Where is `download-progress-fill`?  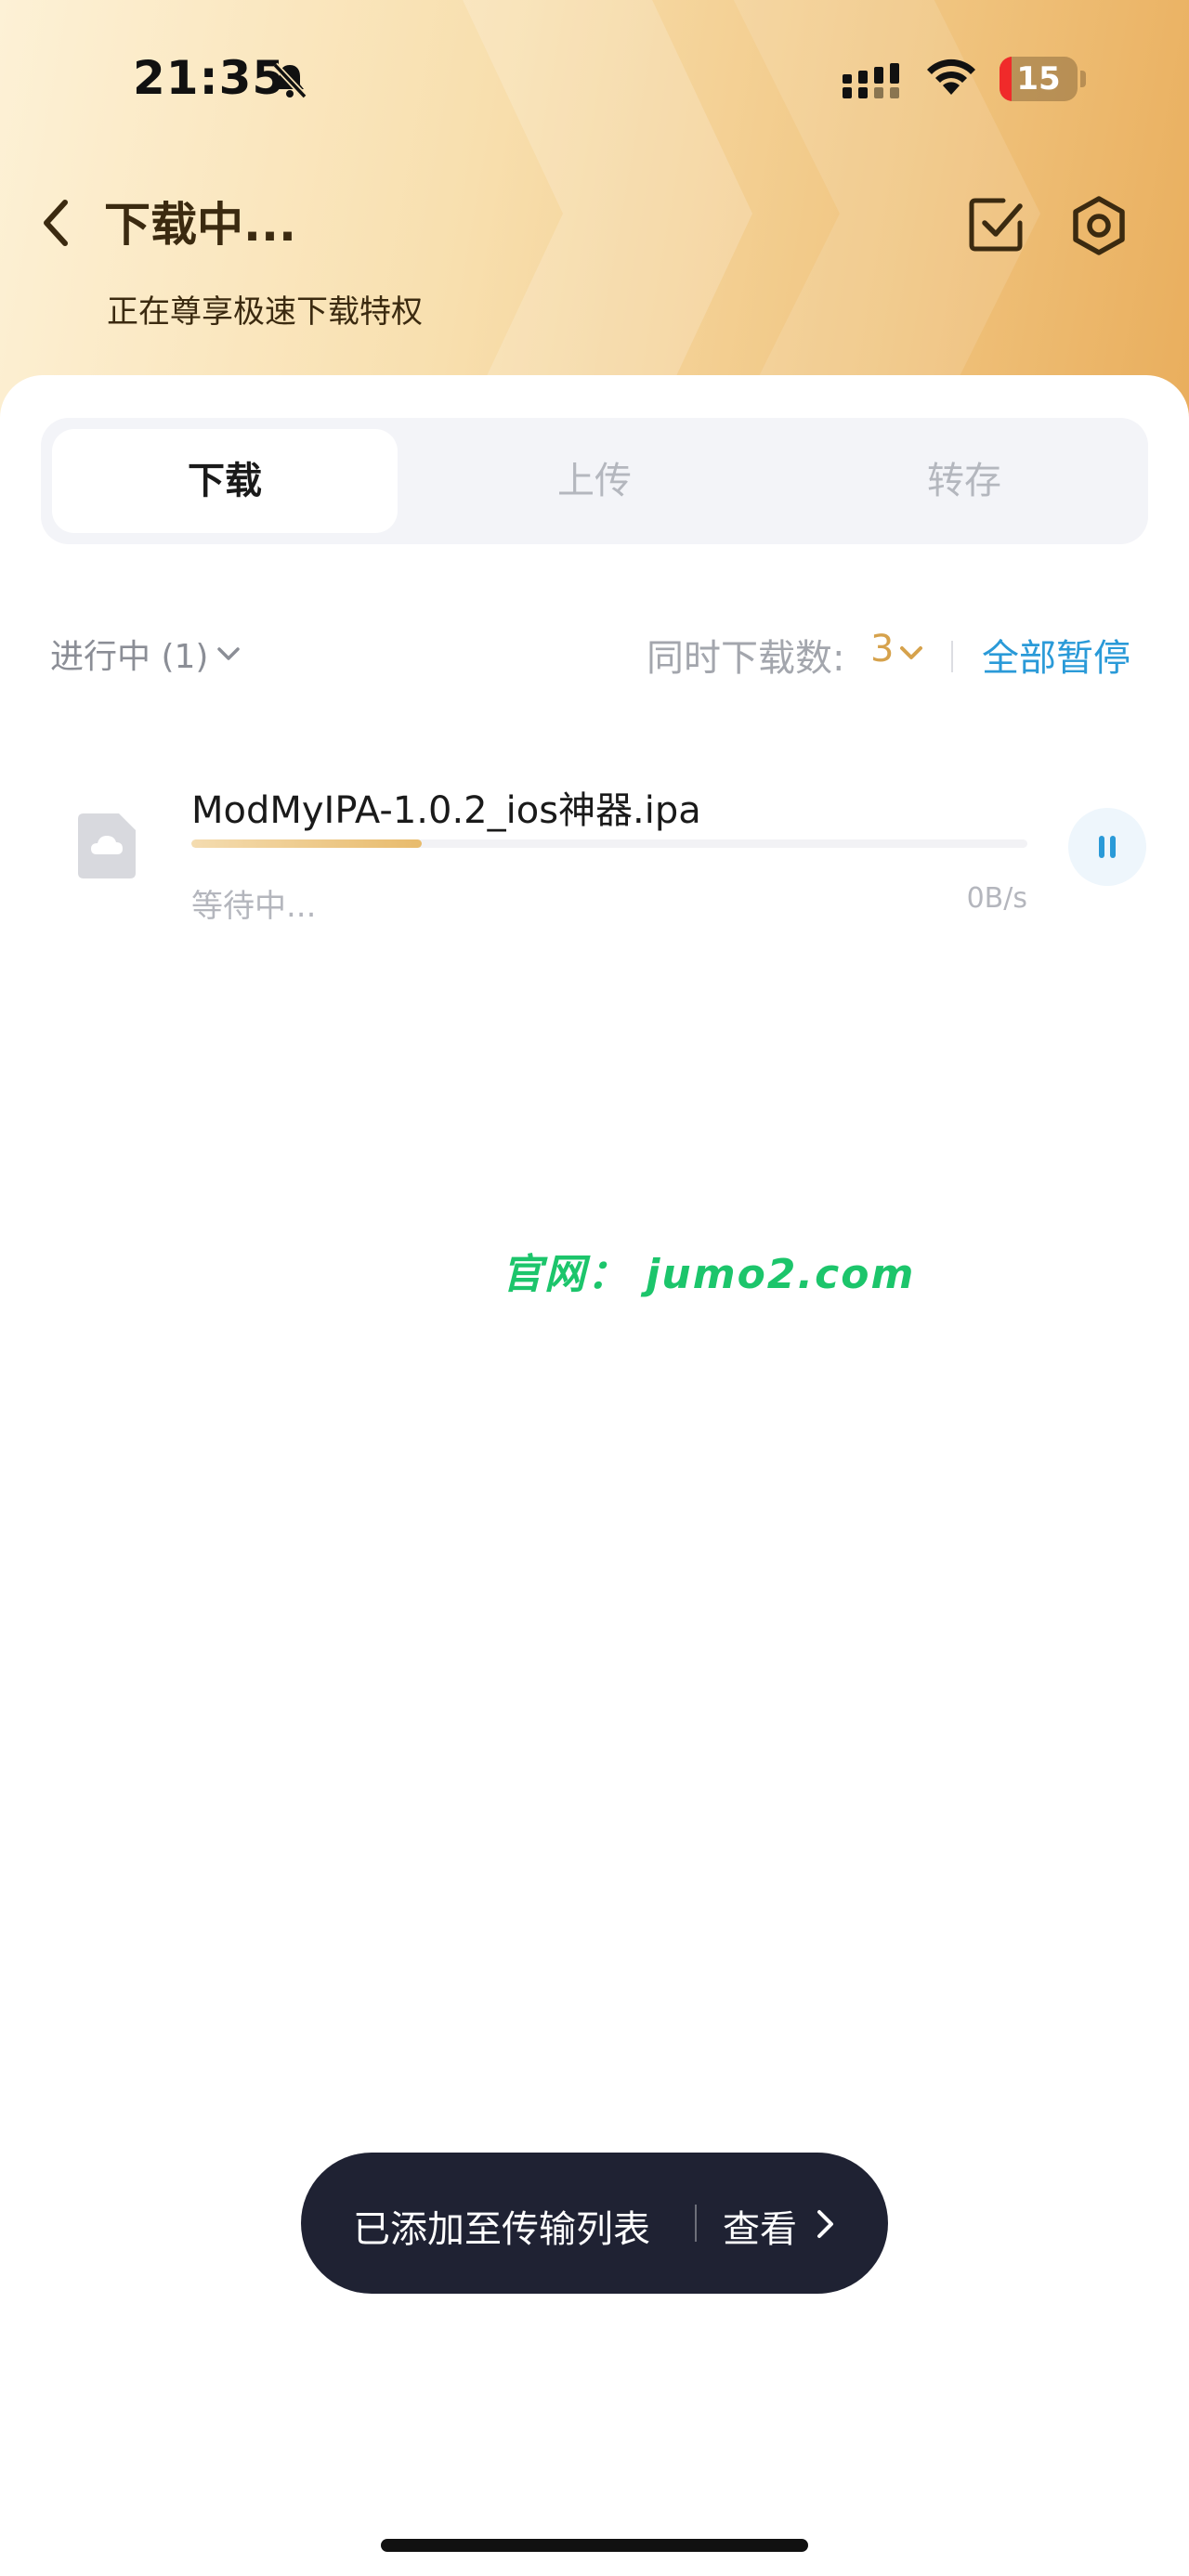
download-progress-fill is located at coordinates (307, 843).